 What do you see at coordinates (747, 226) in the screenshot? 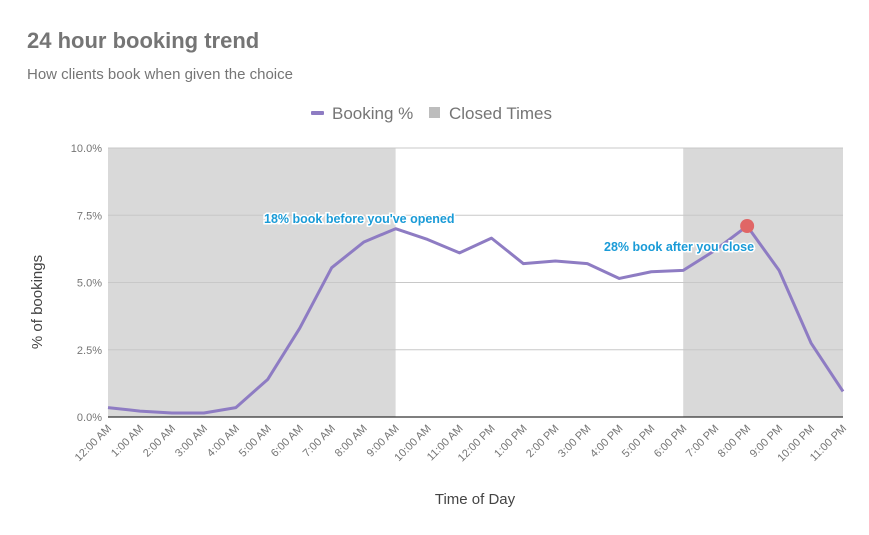
I see `highlight-point` at bounding box center [747, 226].